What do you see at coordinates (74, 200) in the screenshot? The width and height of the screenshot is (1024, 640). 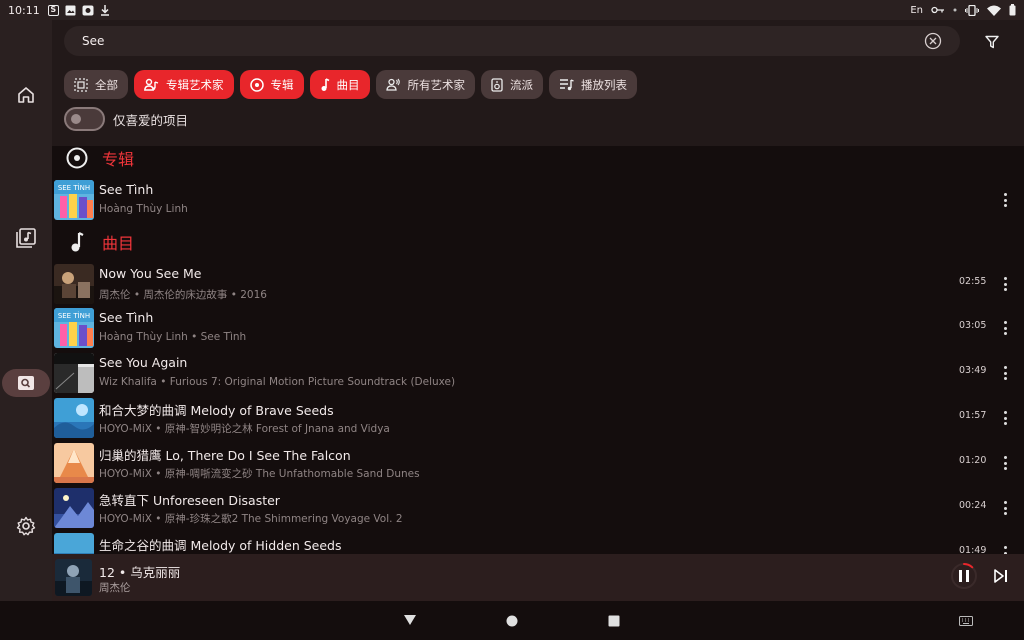 I see `album-cover: SEE TÌNH` at bounding box center [74, 200].